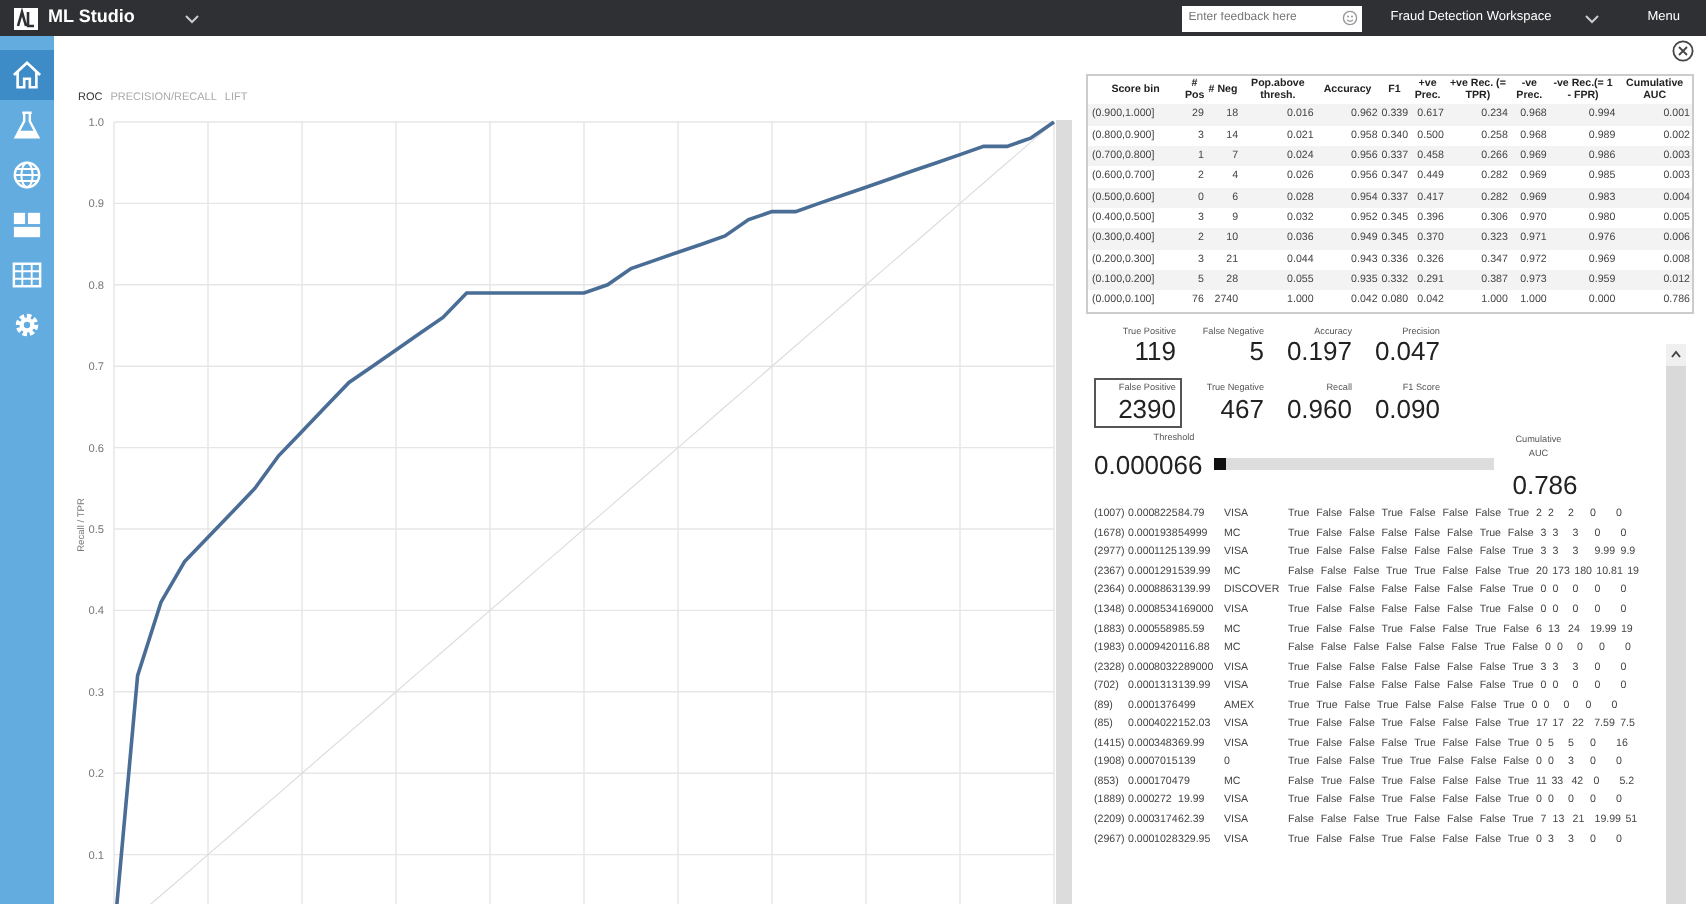  What do you see at coordinates (1241, 409) in the screenshot?
I see `metric-value: 467` at bounding box center [1241, 409].